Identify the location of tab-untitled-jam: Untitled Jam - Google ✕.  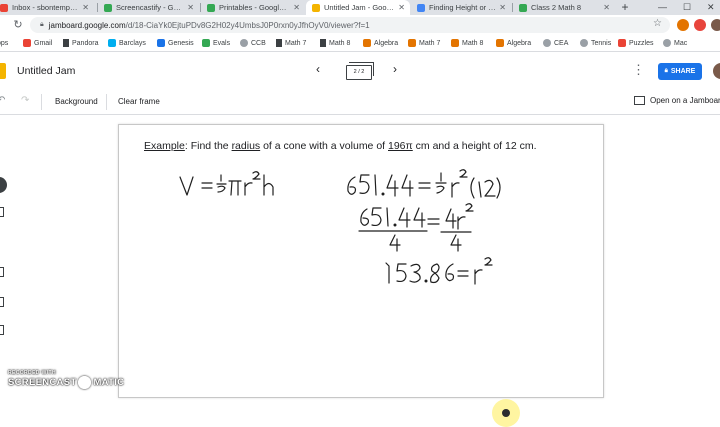
(358, 7).